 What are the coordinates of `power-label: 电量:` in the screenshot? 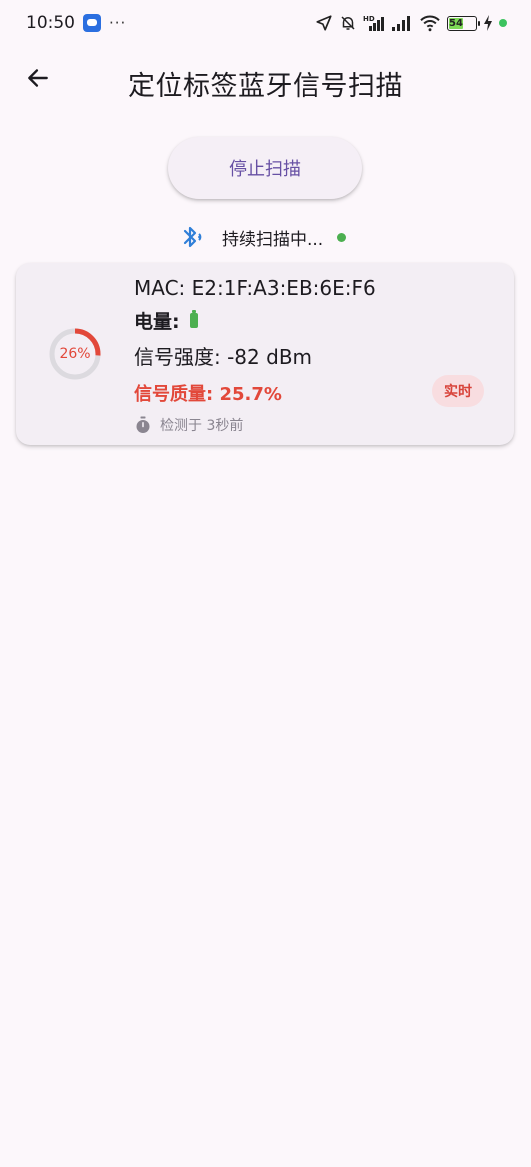 It's located at (157, 322).